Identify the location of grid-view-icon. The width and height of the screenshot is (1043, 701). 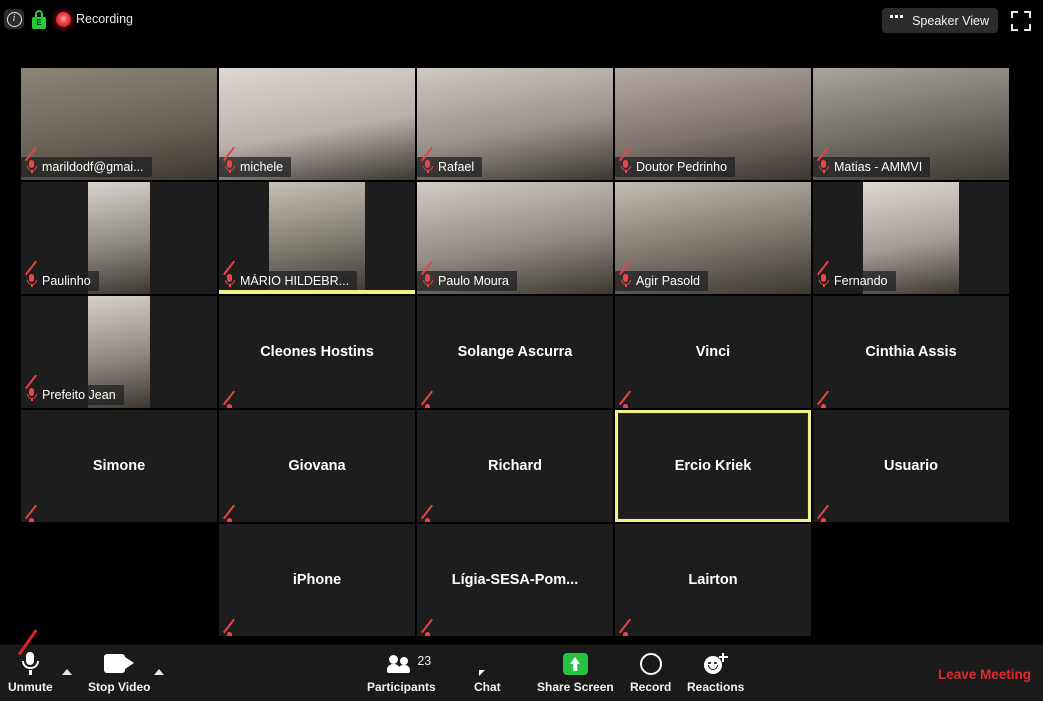
(897, 20).